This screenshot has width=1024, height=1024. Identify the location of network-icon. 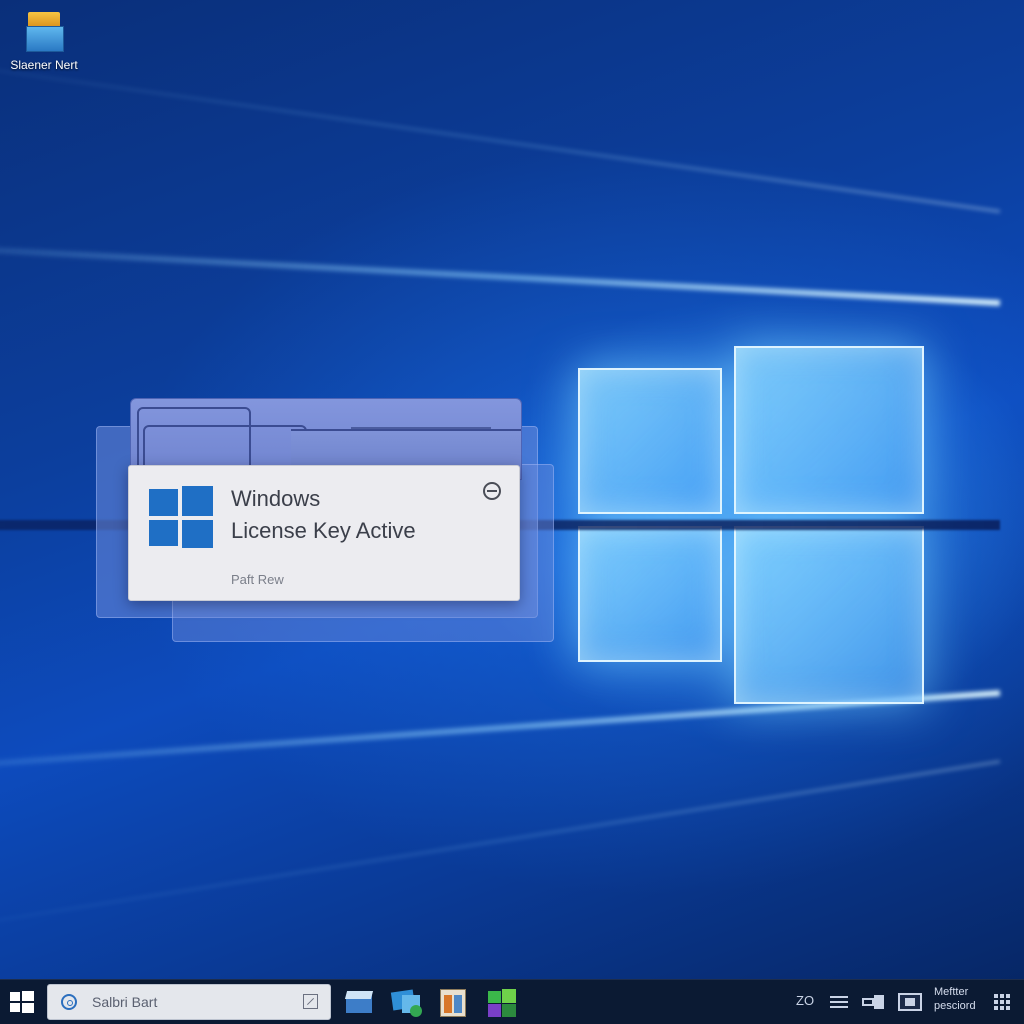
(839, 1002).